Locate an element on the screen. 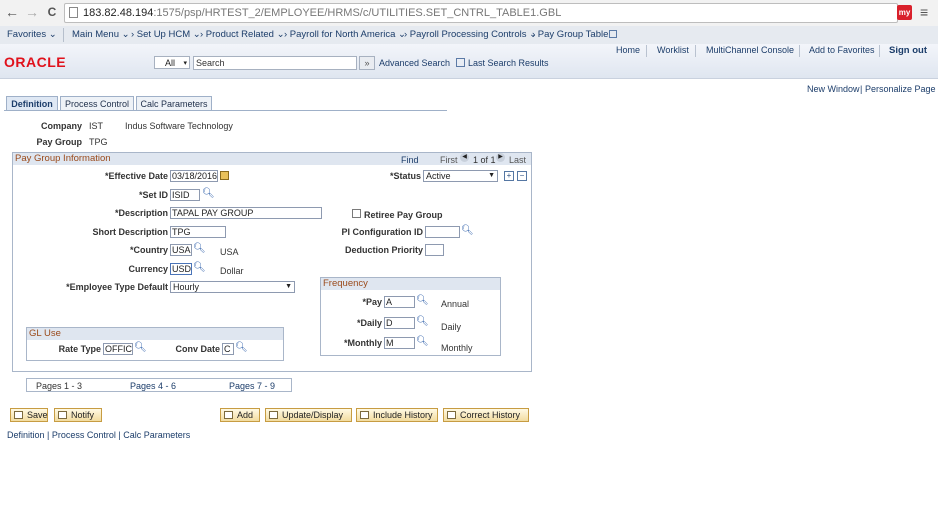  currency-description: Dollar is located at coordinates (232, 271).